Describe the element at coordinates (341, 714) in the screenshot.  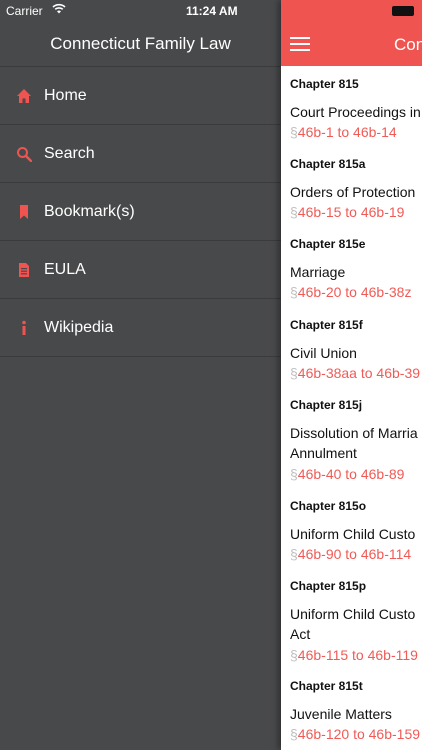
I see `chapter-title: Juvenile Matters` at that location.